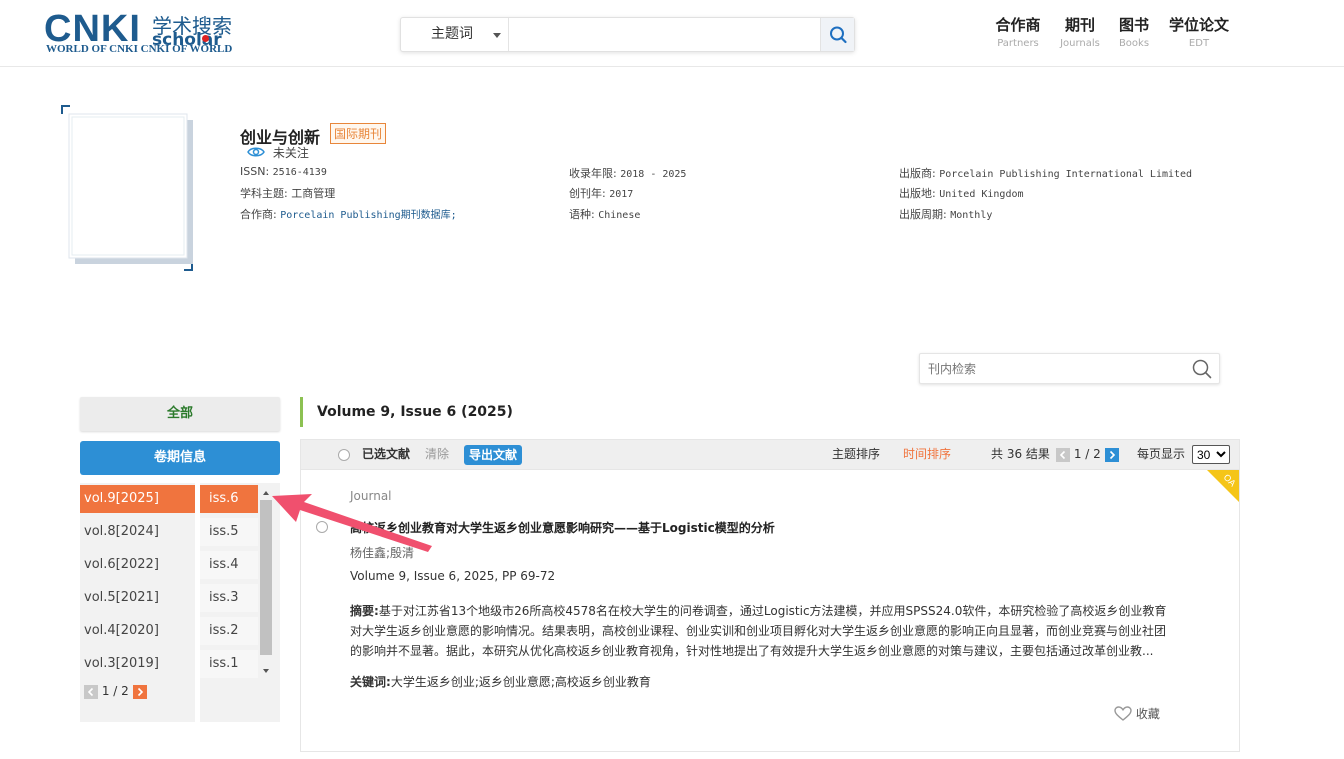  I want to click on publisher-label: 出版商:, so click(917, 173).